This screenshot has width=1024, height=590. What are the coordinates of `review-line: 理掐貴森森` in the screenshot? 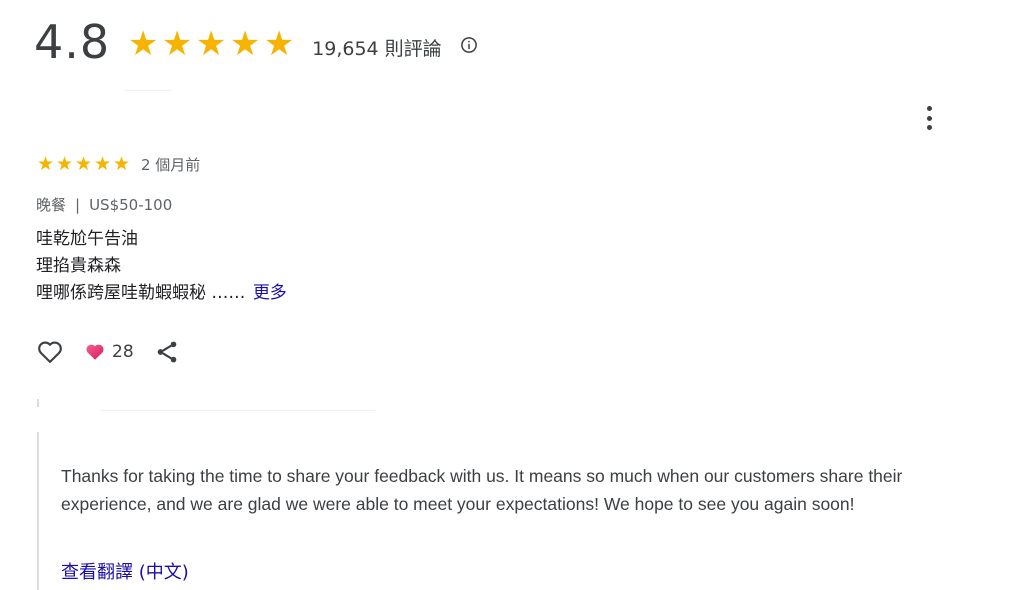 It's located at (78, 266).